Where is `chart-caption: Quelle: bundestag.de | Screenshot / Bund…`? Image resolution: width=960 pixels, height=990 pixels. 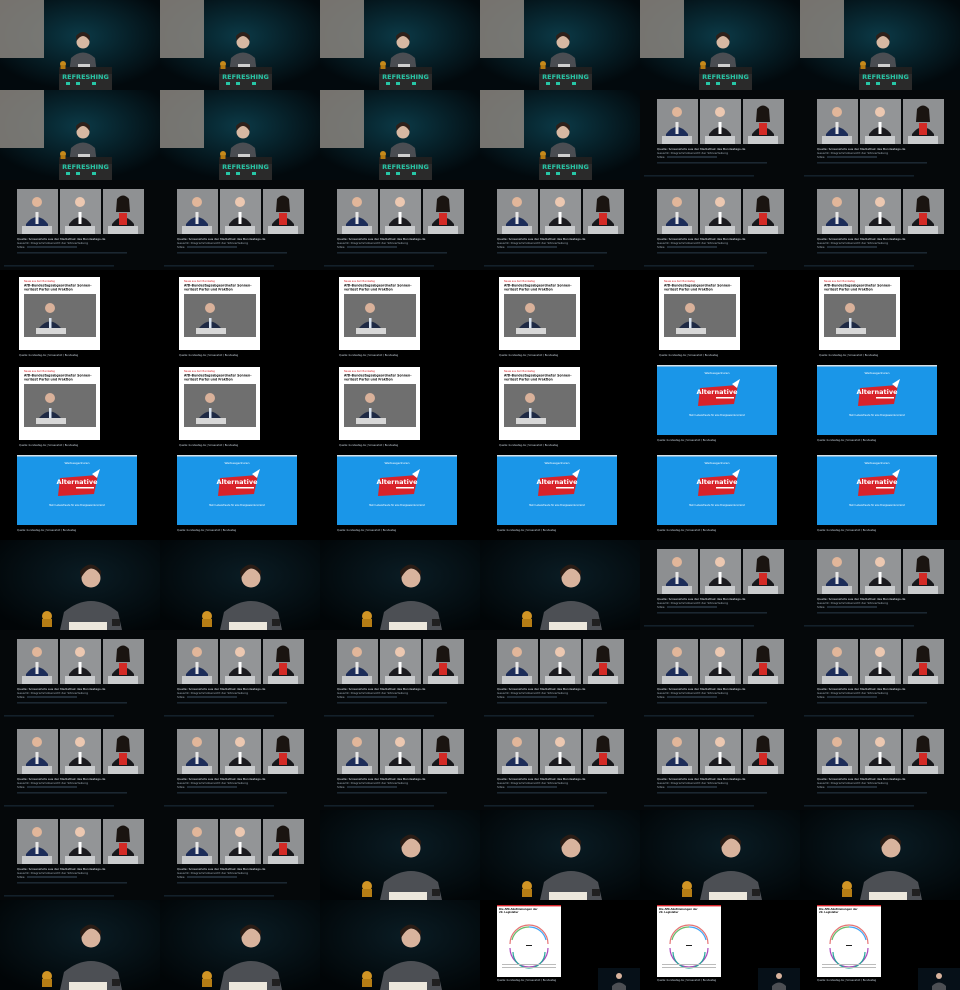 chart-caption: Quelle: bundestag.de | Screenshot / Bund… is located at coordinates (847, 980).